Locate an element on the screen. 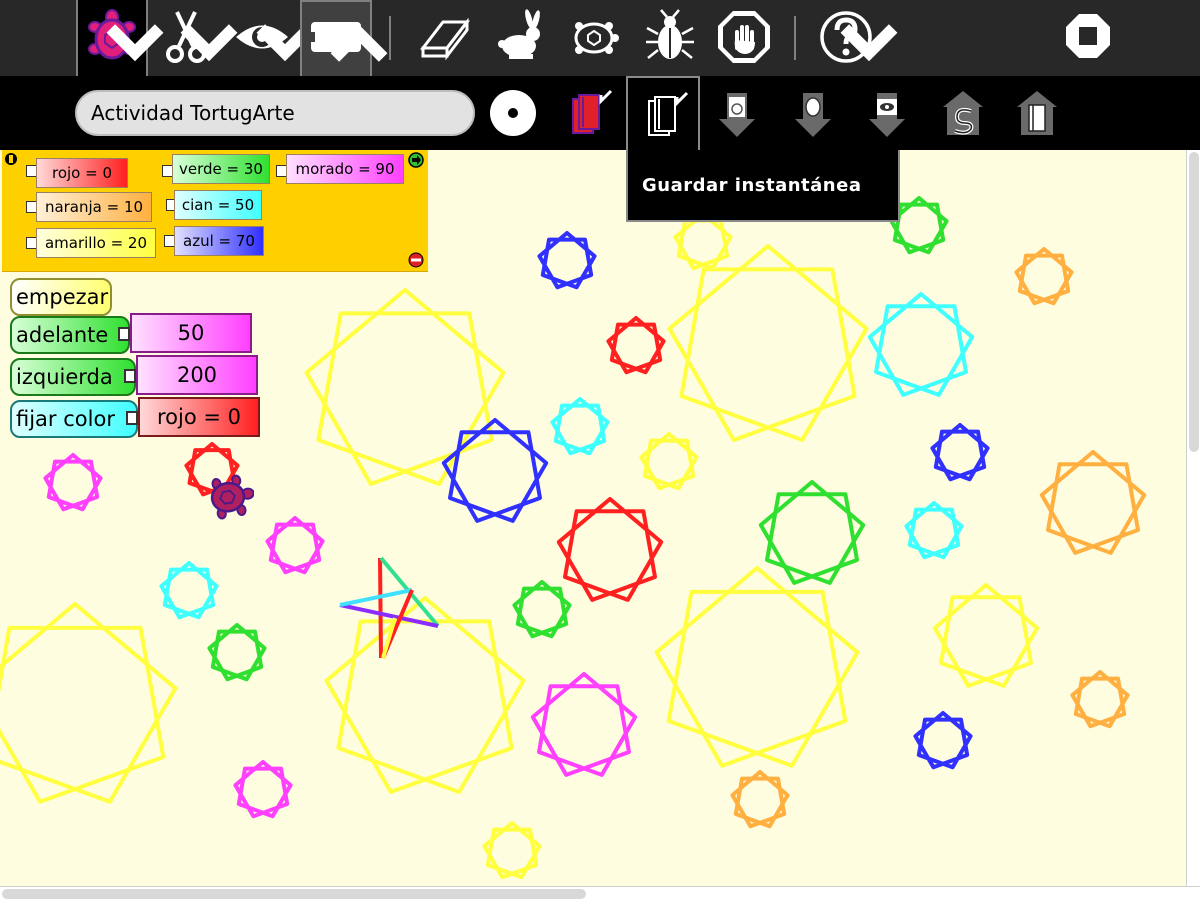 This screenshot has width=1200, height=900. save-html-button is located at coordinates (737, 113).